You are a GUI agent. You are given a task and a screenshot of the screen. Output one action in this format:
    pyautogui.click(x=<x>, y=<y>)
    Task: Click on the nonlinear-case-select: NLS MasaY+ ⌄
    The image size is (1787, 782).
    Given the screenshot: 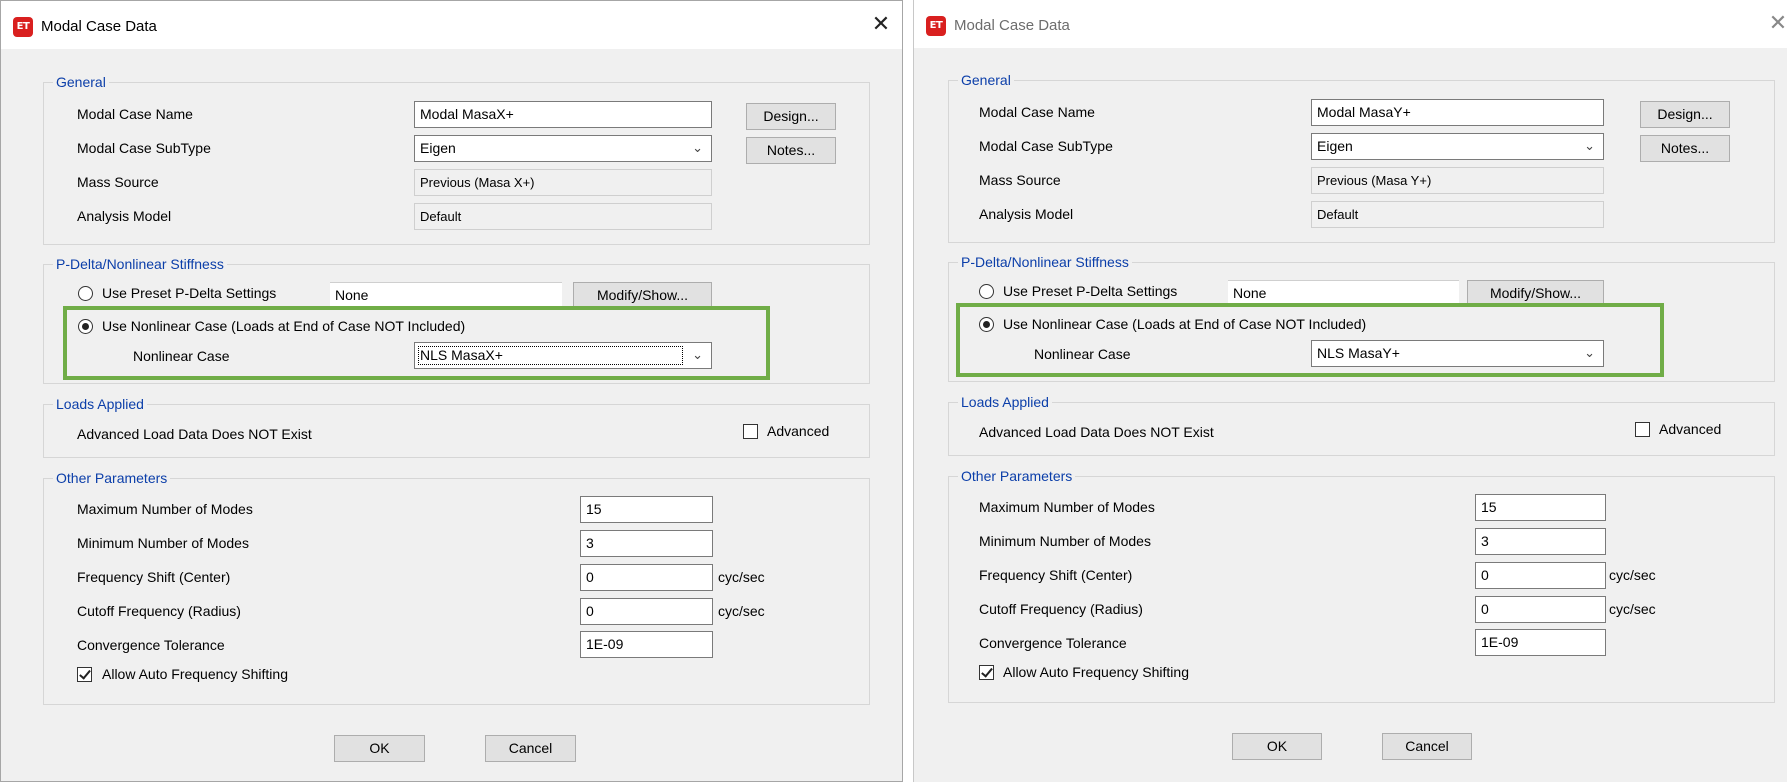 What is the action you would take?
    pyautogui.click(x=1457, y=353)
    